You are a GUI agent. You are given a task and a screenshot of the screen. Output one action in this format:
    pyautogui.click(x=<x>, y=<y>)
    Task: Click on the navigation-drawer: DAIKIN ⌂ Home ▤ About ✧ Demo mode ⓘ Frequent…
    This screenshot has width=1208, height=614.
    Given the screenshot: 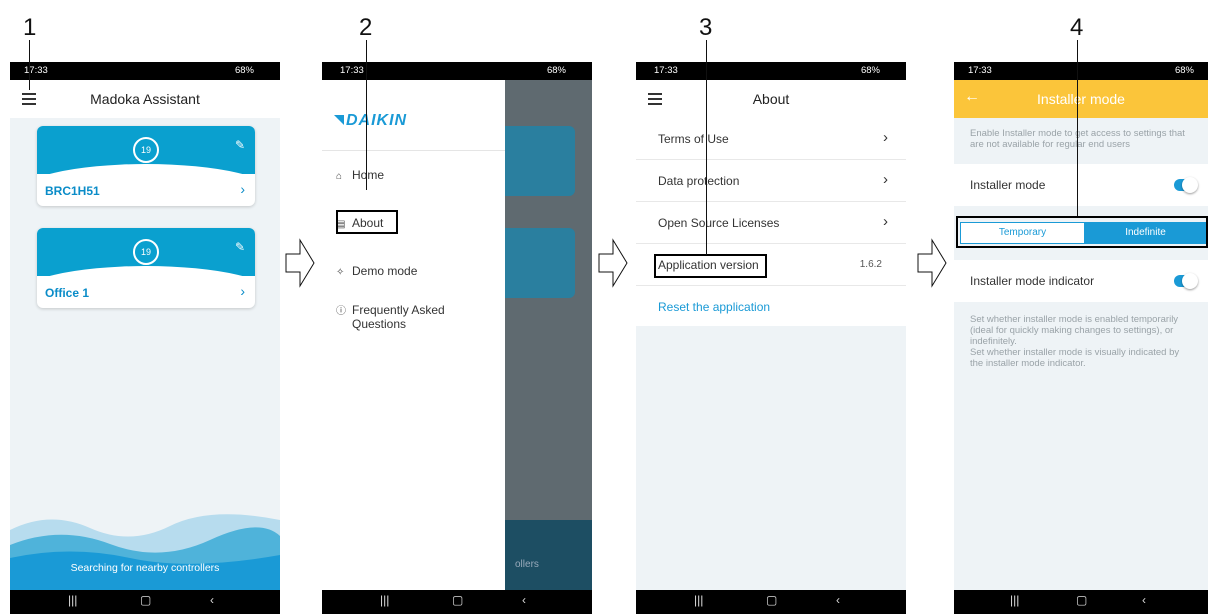 What is the action you would take?
    pyautogui.click(x=413, y=335)
    